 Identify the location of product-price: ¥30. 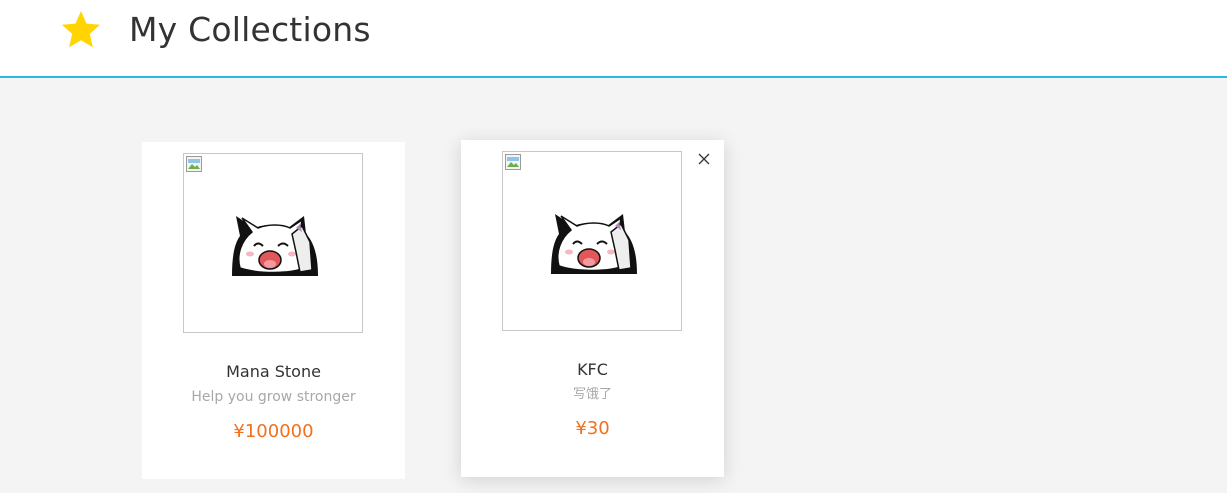
(592, 428).